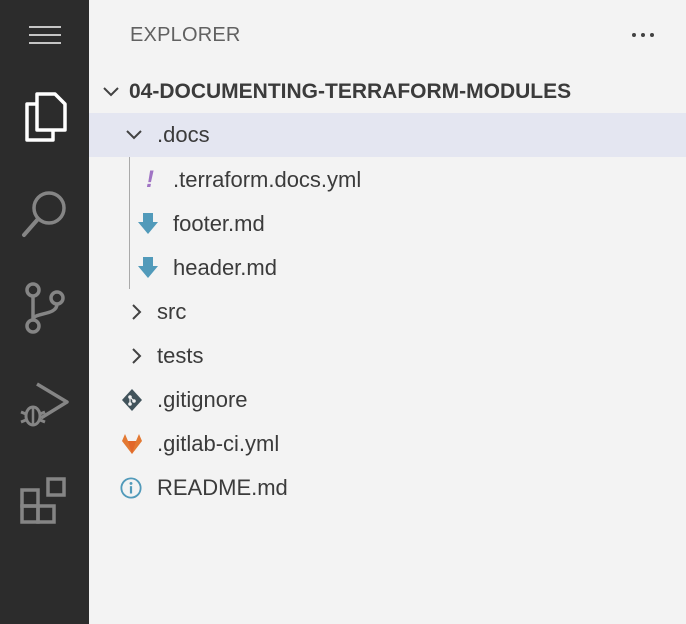 Image resolution: width=686 pixels, height=624 pixels. I want to click on run-debug-icon, so click(44, 406).